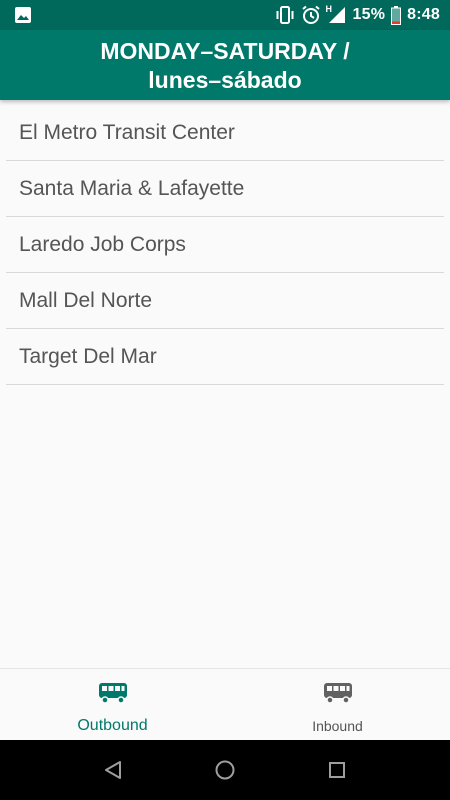 The image size is (450, 800). What do you see at coordinates (102, 244) in the screenshot?
I see `stop-label: Laredo Job Corps` at bounding box center [102, 244].